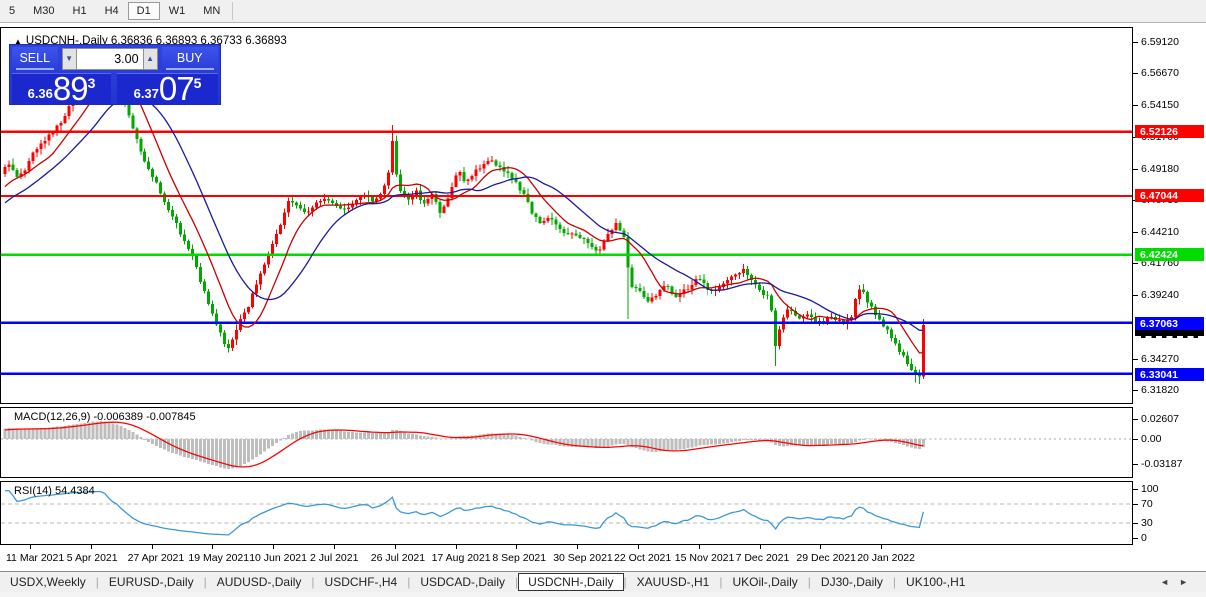 The width and height of the screenshot is (1206, 597). What do you see at coordinates (1160, 73) in the screenshot?
I see `price-axis-label: 6.56670` at bounding box center [1160, 73].